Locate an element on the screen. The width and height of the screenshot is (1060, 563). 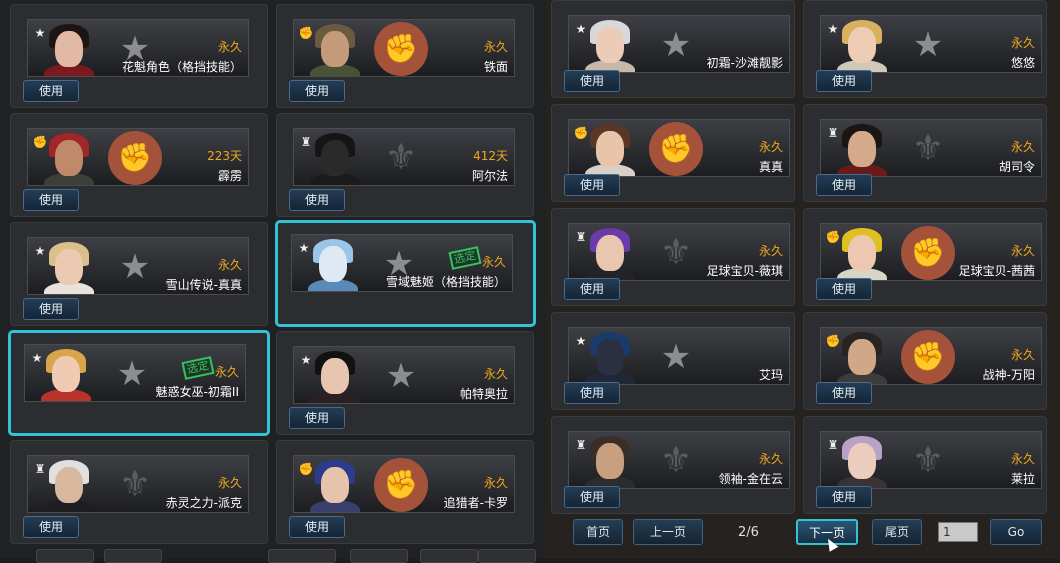
character-card: ★ ★ 永久 雪域魅姬（格挡技能） 选定 is located at coordinates (405, 273).